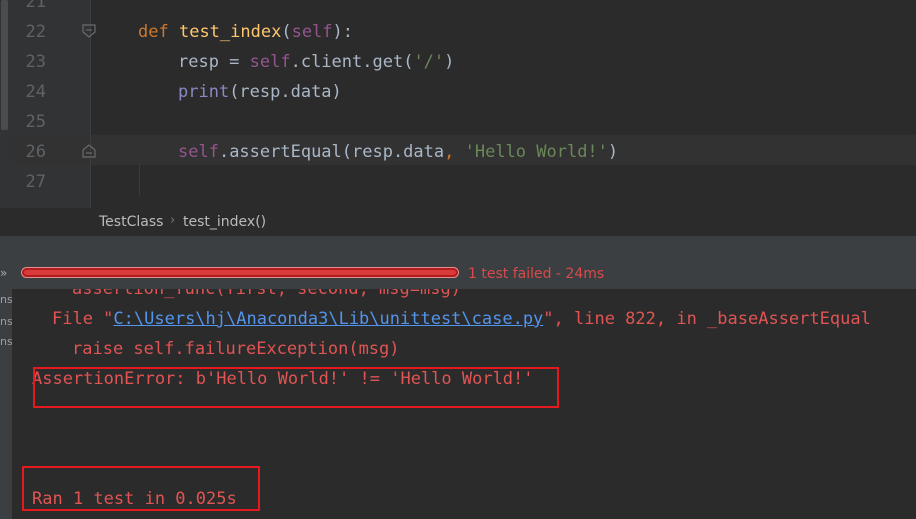 The width and height of the screenshot is (916, 519). I want to click on test-progress-bar, so click(240, 272).